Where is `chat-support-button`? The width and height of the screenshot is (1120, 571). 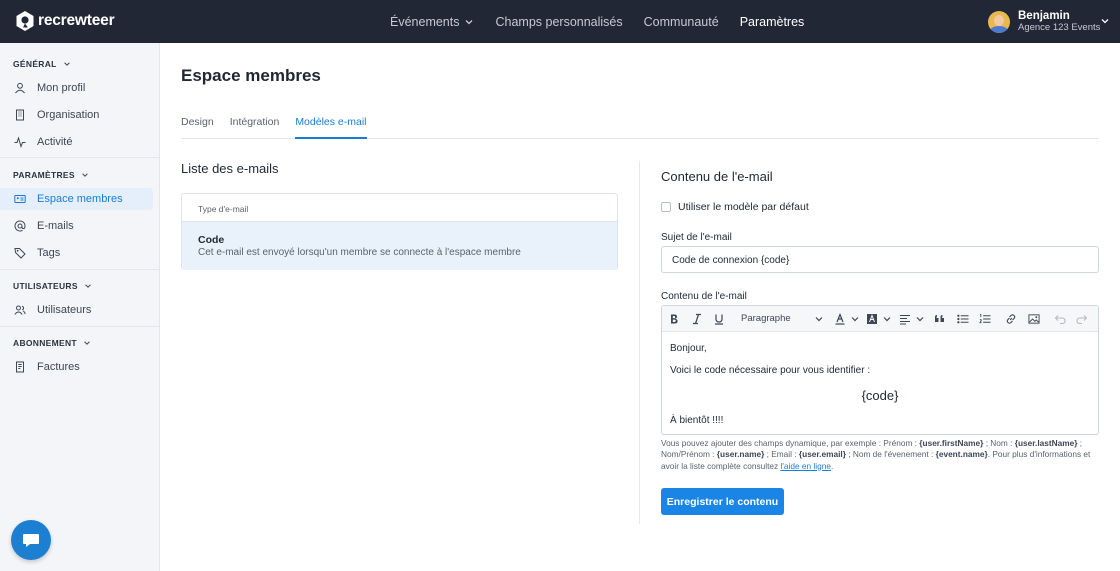
chat-support-button is located at coordinates (31, 540).